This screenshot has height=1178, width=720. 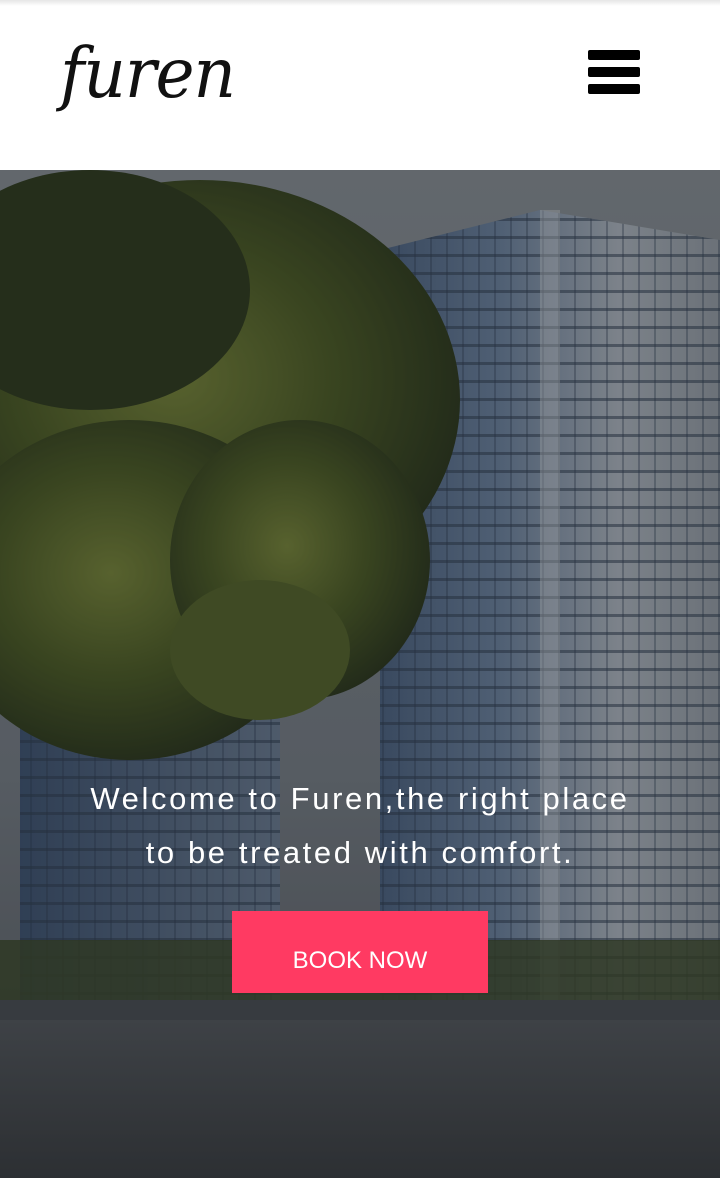 I want to click on logo-wordmark: furen, so click(x=148, y=73).